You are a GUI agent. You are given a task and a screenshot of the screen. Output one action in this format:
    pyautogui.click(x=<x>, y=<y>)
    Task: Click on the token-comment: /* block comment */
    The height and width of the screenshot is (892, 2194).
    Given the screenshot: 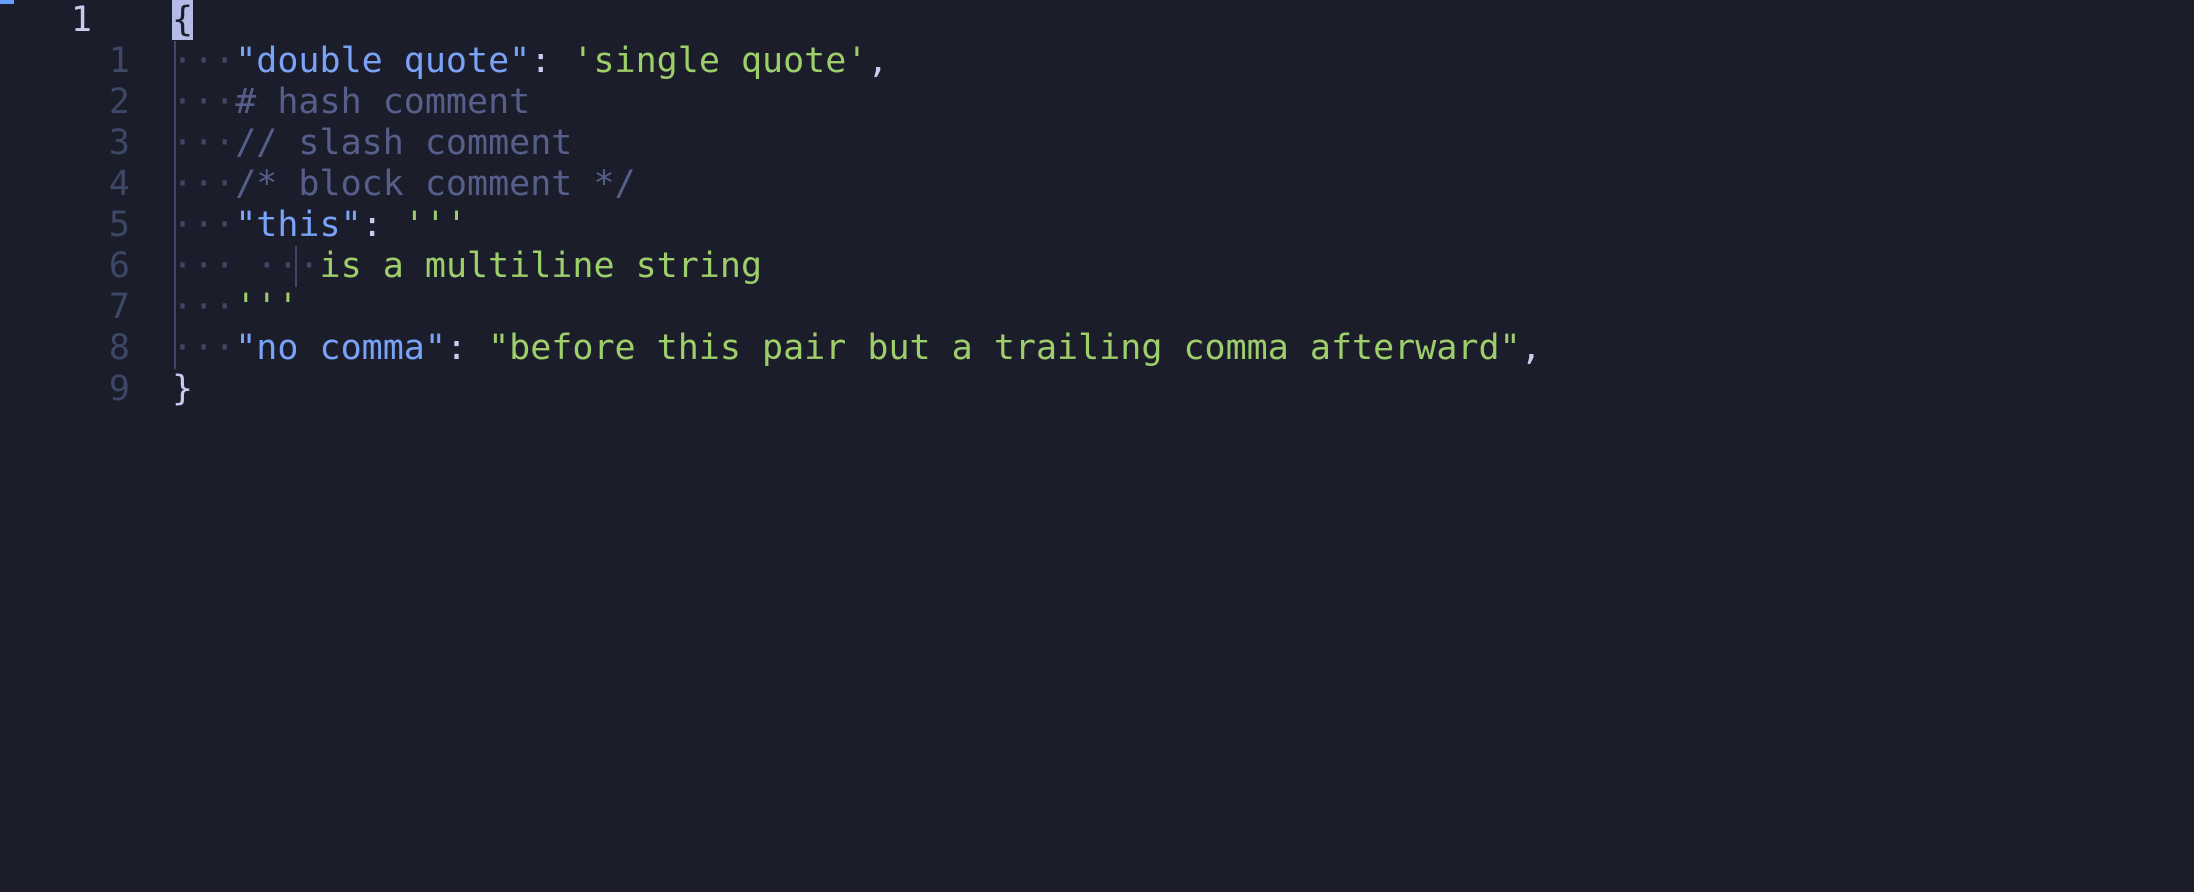 What is the action you would take?
    pyautogui.click(x=435, y=184)
    